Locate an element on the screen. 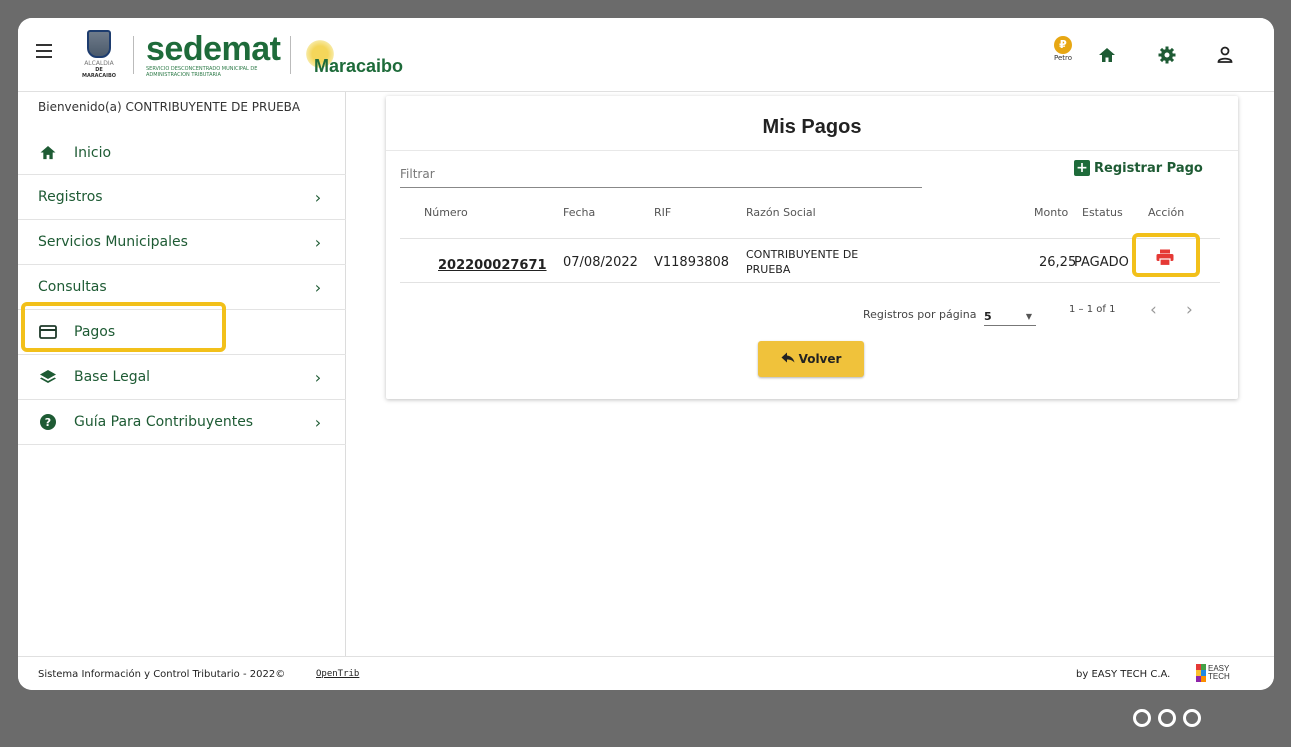 The height and width of the screenshot is (747, 1291). dropdown-arrow-icon: ▼ is located at coordinates (1028, 316).